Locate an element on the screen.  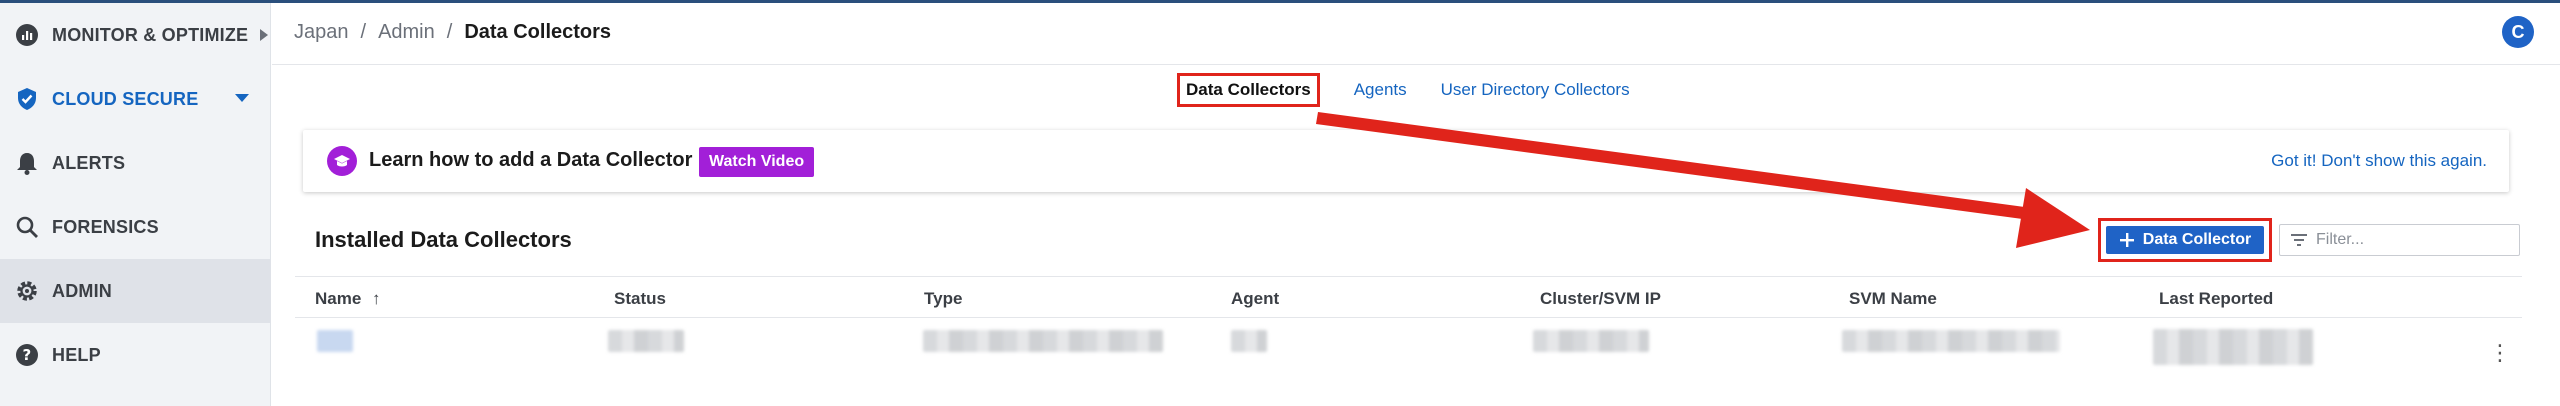
section-title: Installed Data Collectors is located at coordinates (443, 239).